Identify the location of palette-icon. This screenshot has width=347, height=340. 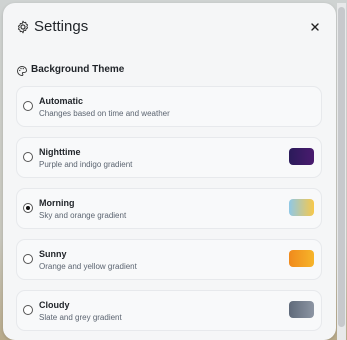
(22, 71).